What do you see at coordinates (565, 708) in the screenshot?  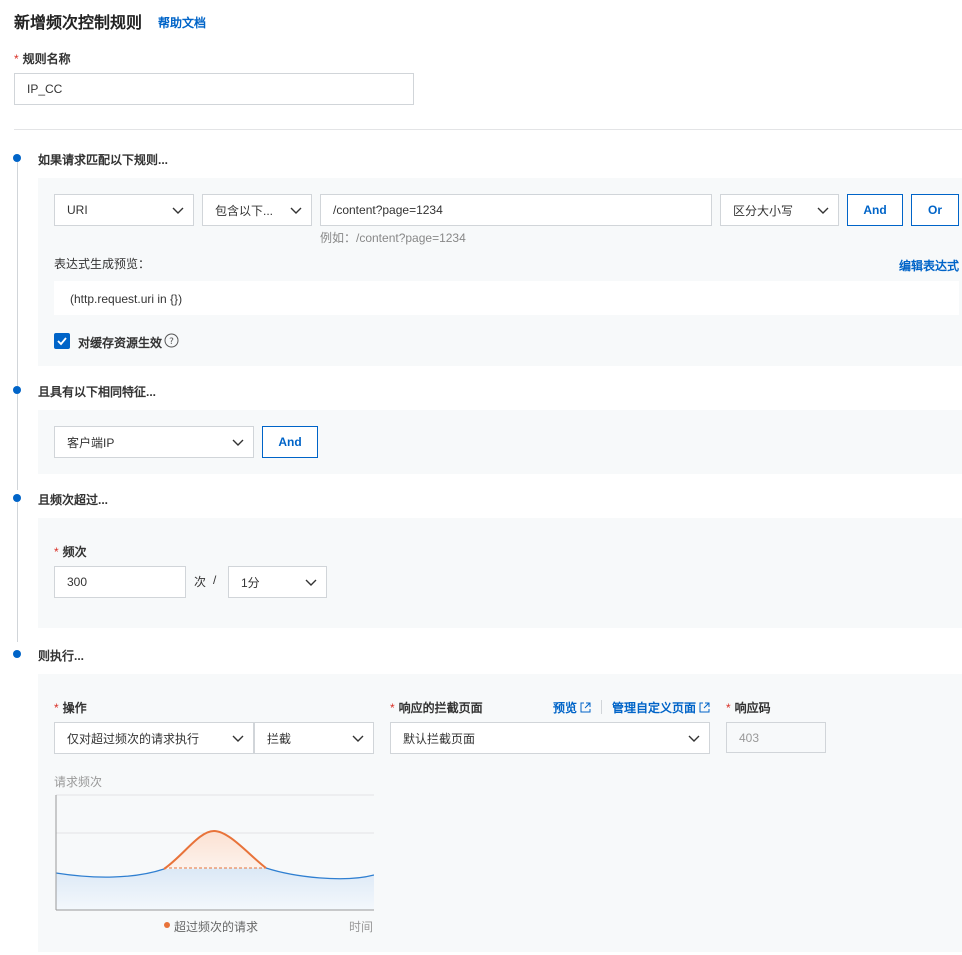 I see `preview-link-text: 预览` at bounding box center [565, 708].